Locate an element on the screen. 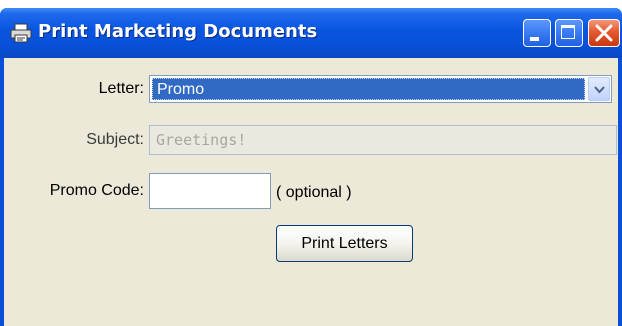 The image size is (622, 326). letter-label: Letter: is located at coordinates (121, 88).